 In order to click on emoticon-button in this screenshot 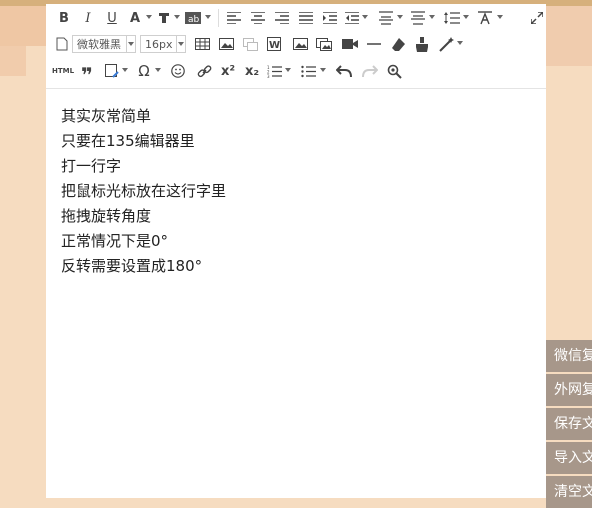, I will do `click(178, 71)`.